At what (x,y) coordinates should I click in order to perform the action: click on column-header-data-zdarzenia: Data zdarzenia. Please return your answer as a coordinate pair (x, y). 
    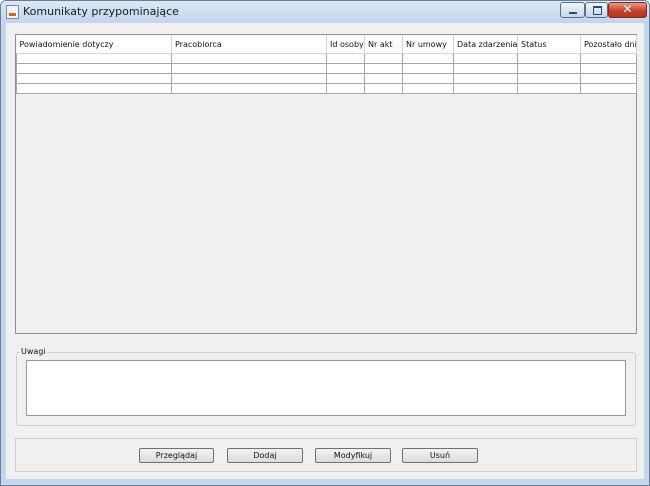
    Looking at the image, I should click on (485, 44).